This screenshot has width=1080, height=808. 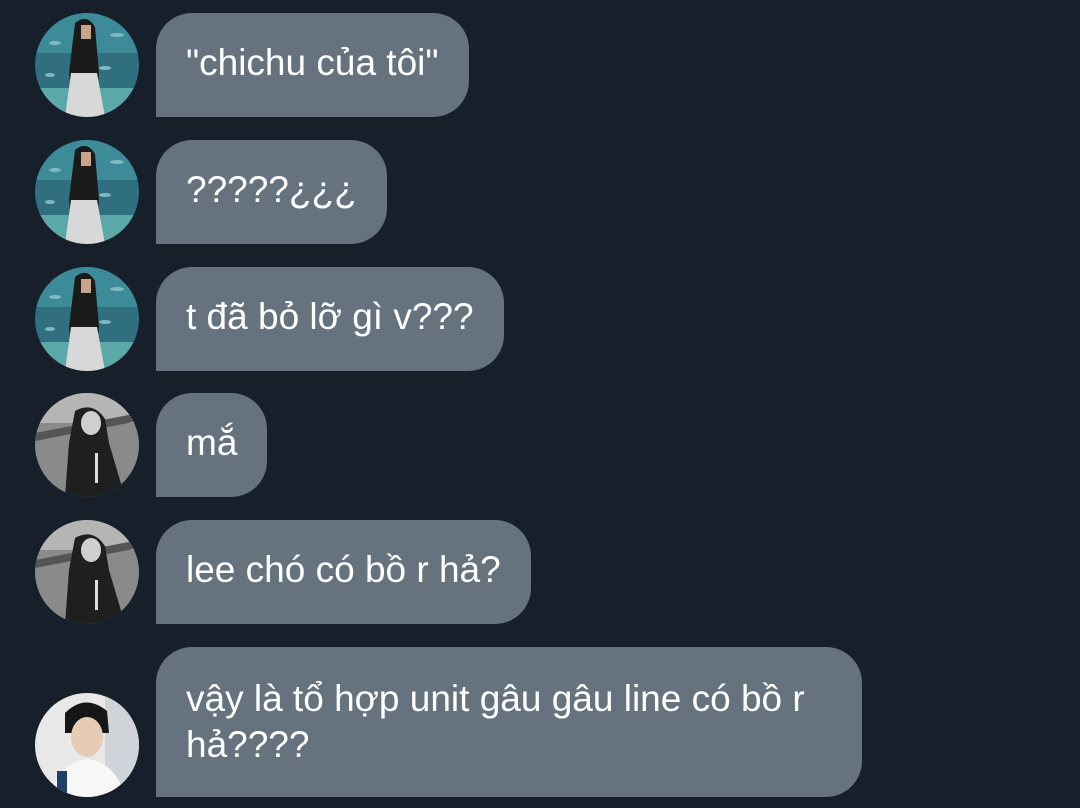 What do you see at coordinates (312, 65) in the screenshot?
I see `message-bubble: "chichu của tôi"` at bounding box center [312, 65].